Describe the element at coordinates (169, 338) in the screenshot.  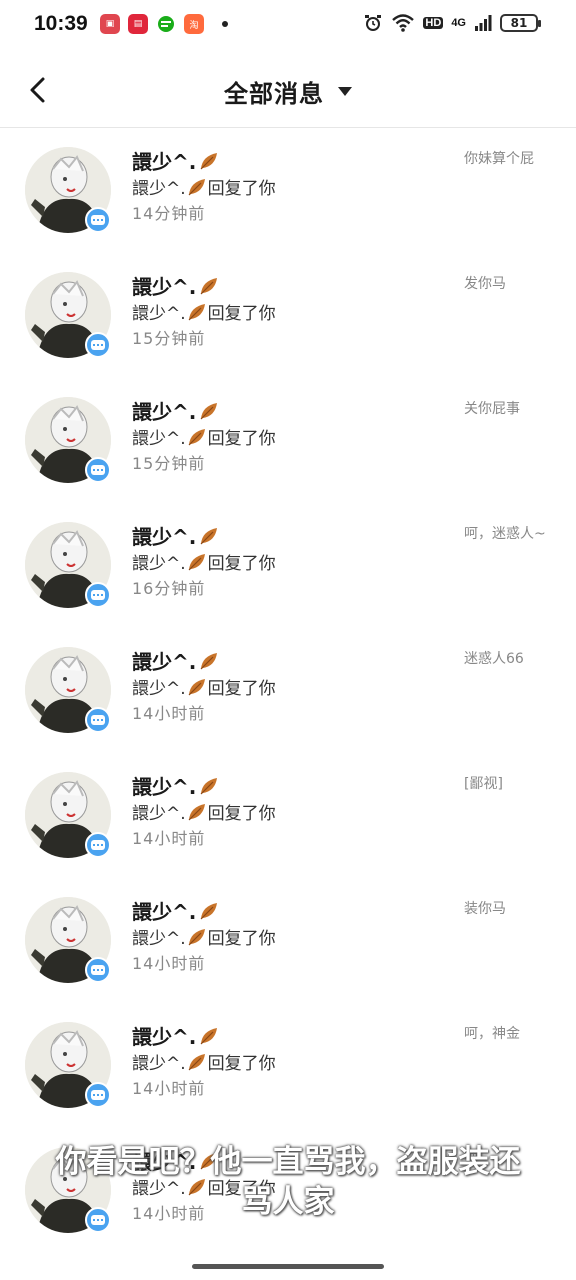
I see `message-time: 15分钟前` at that location.